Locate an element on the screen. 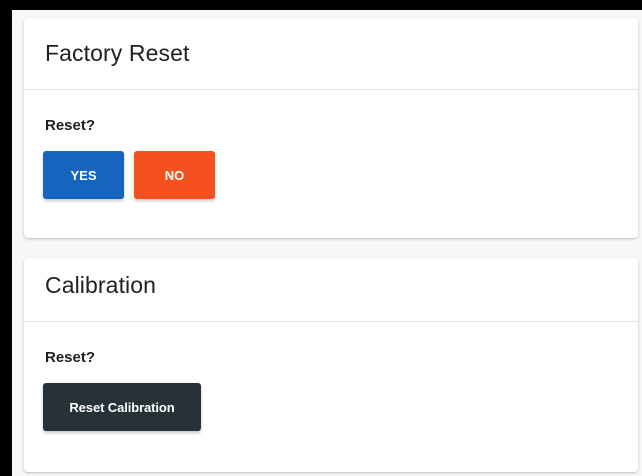  calibration-title: Calibration is located at coordinates (101, 285).